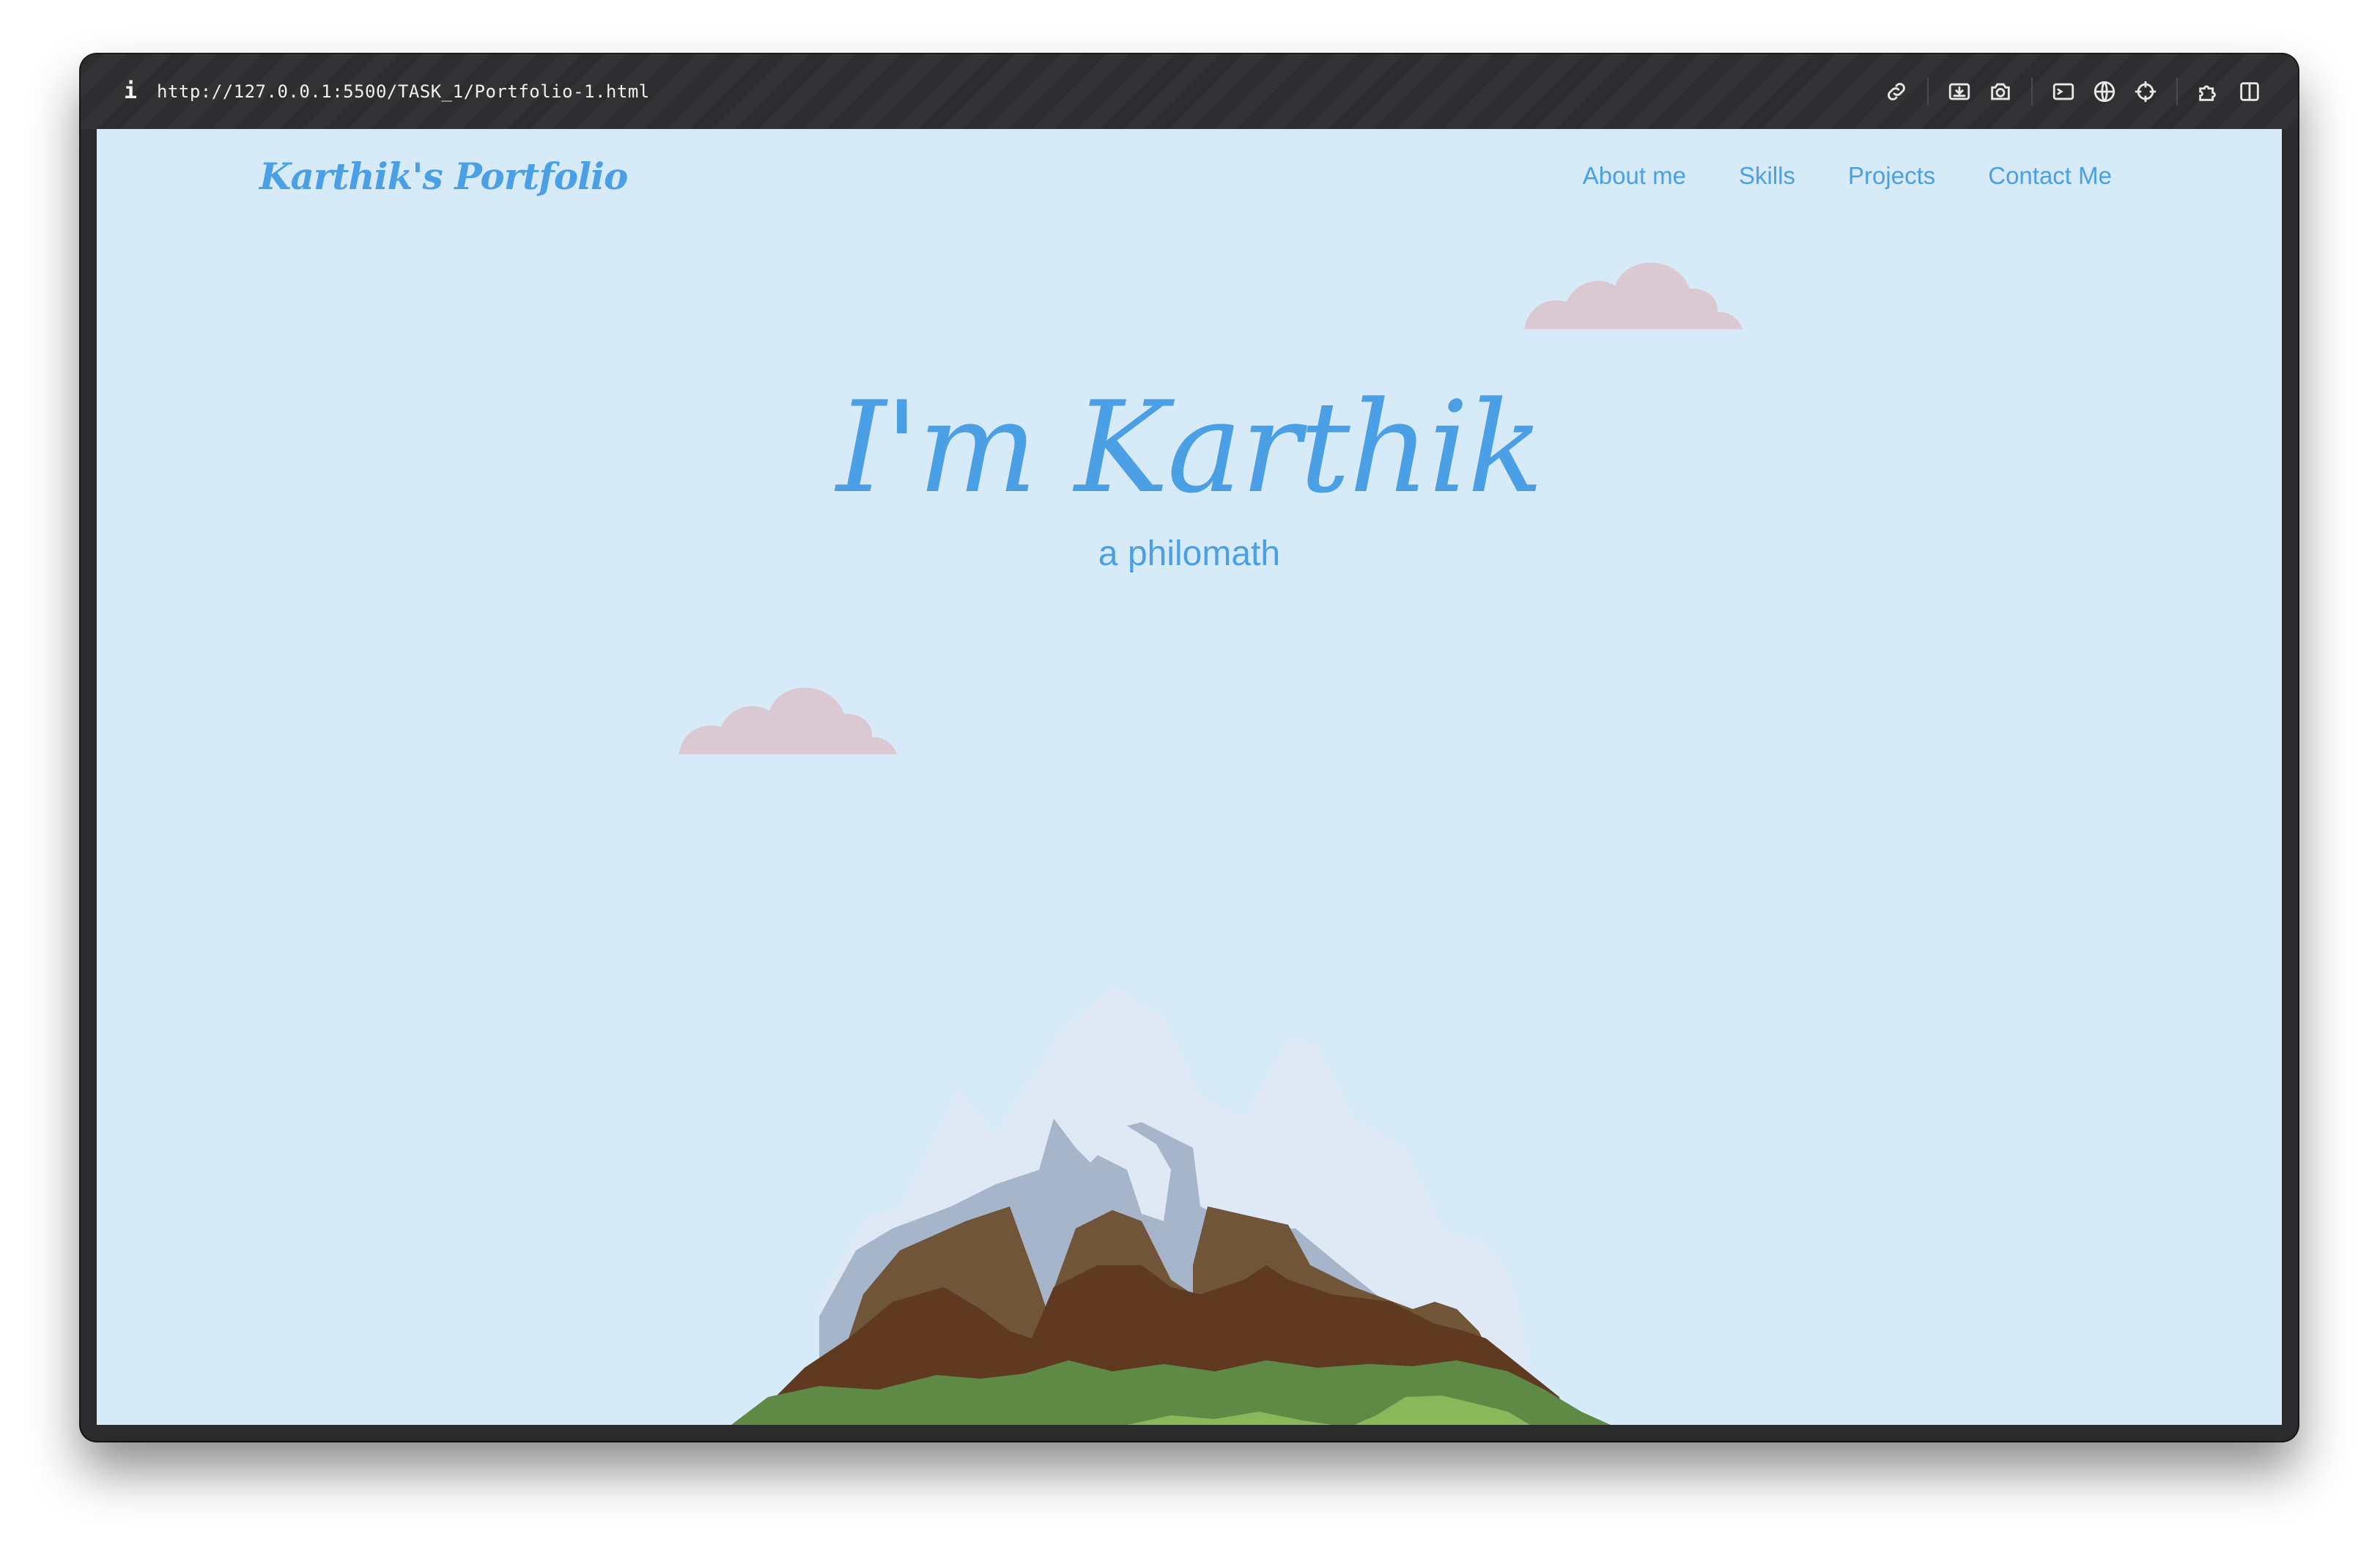  What do you see at coordinates (2104, 91) in the screenshot?
I see `globe-icon` at bounding box center [2104, 91].